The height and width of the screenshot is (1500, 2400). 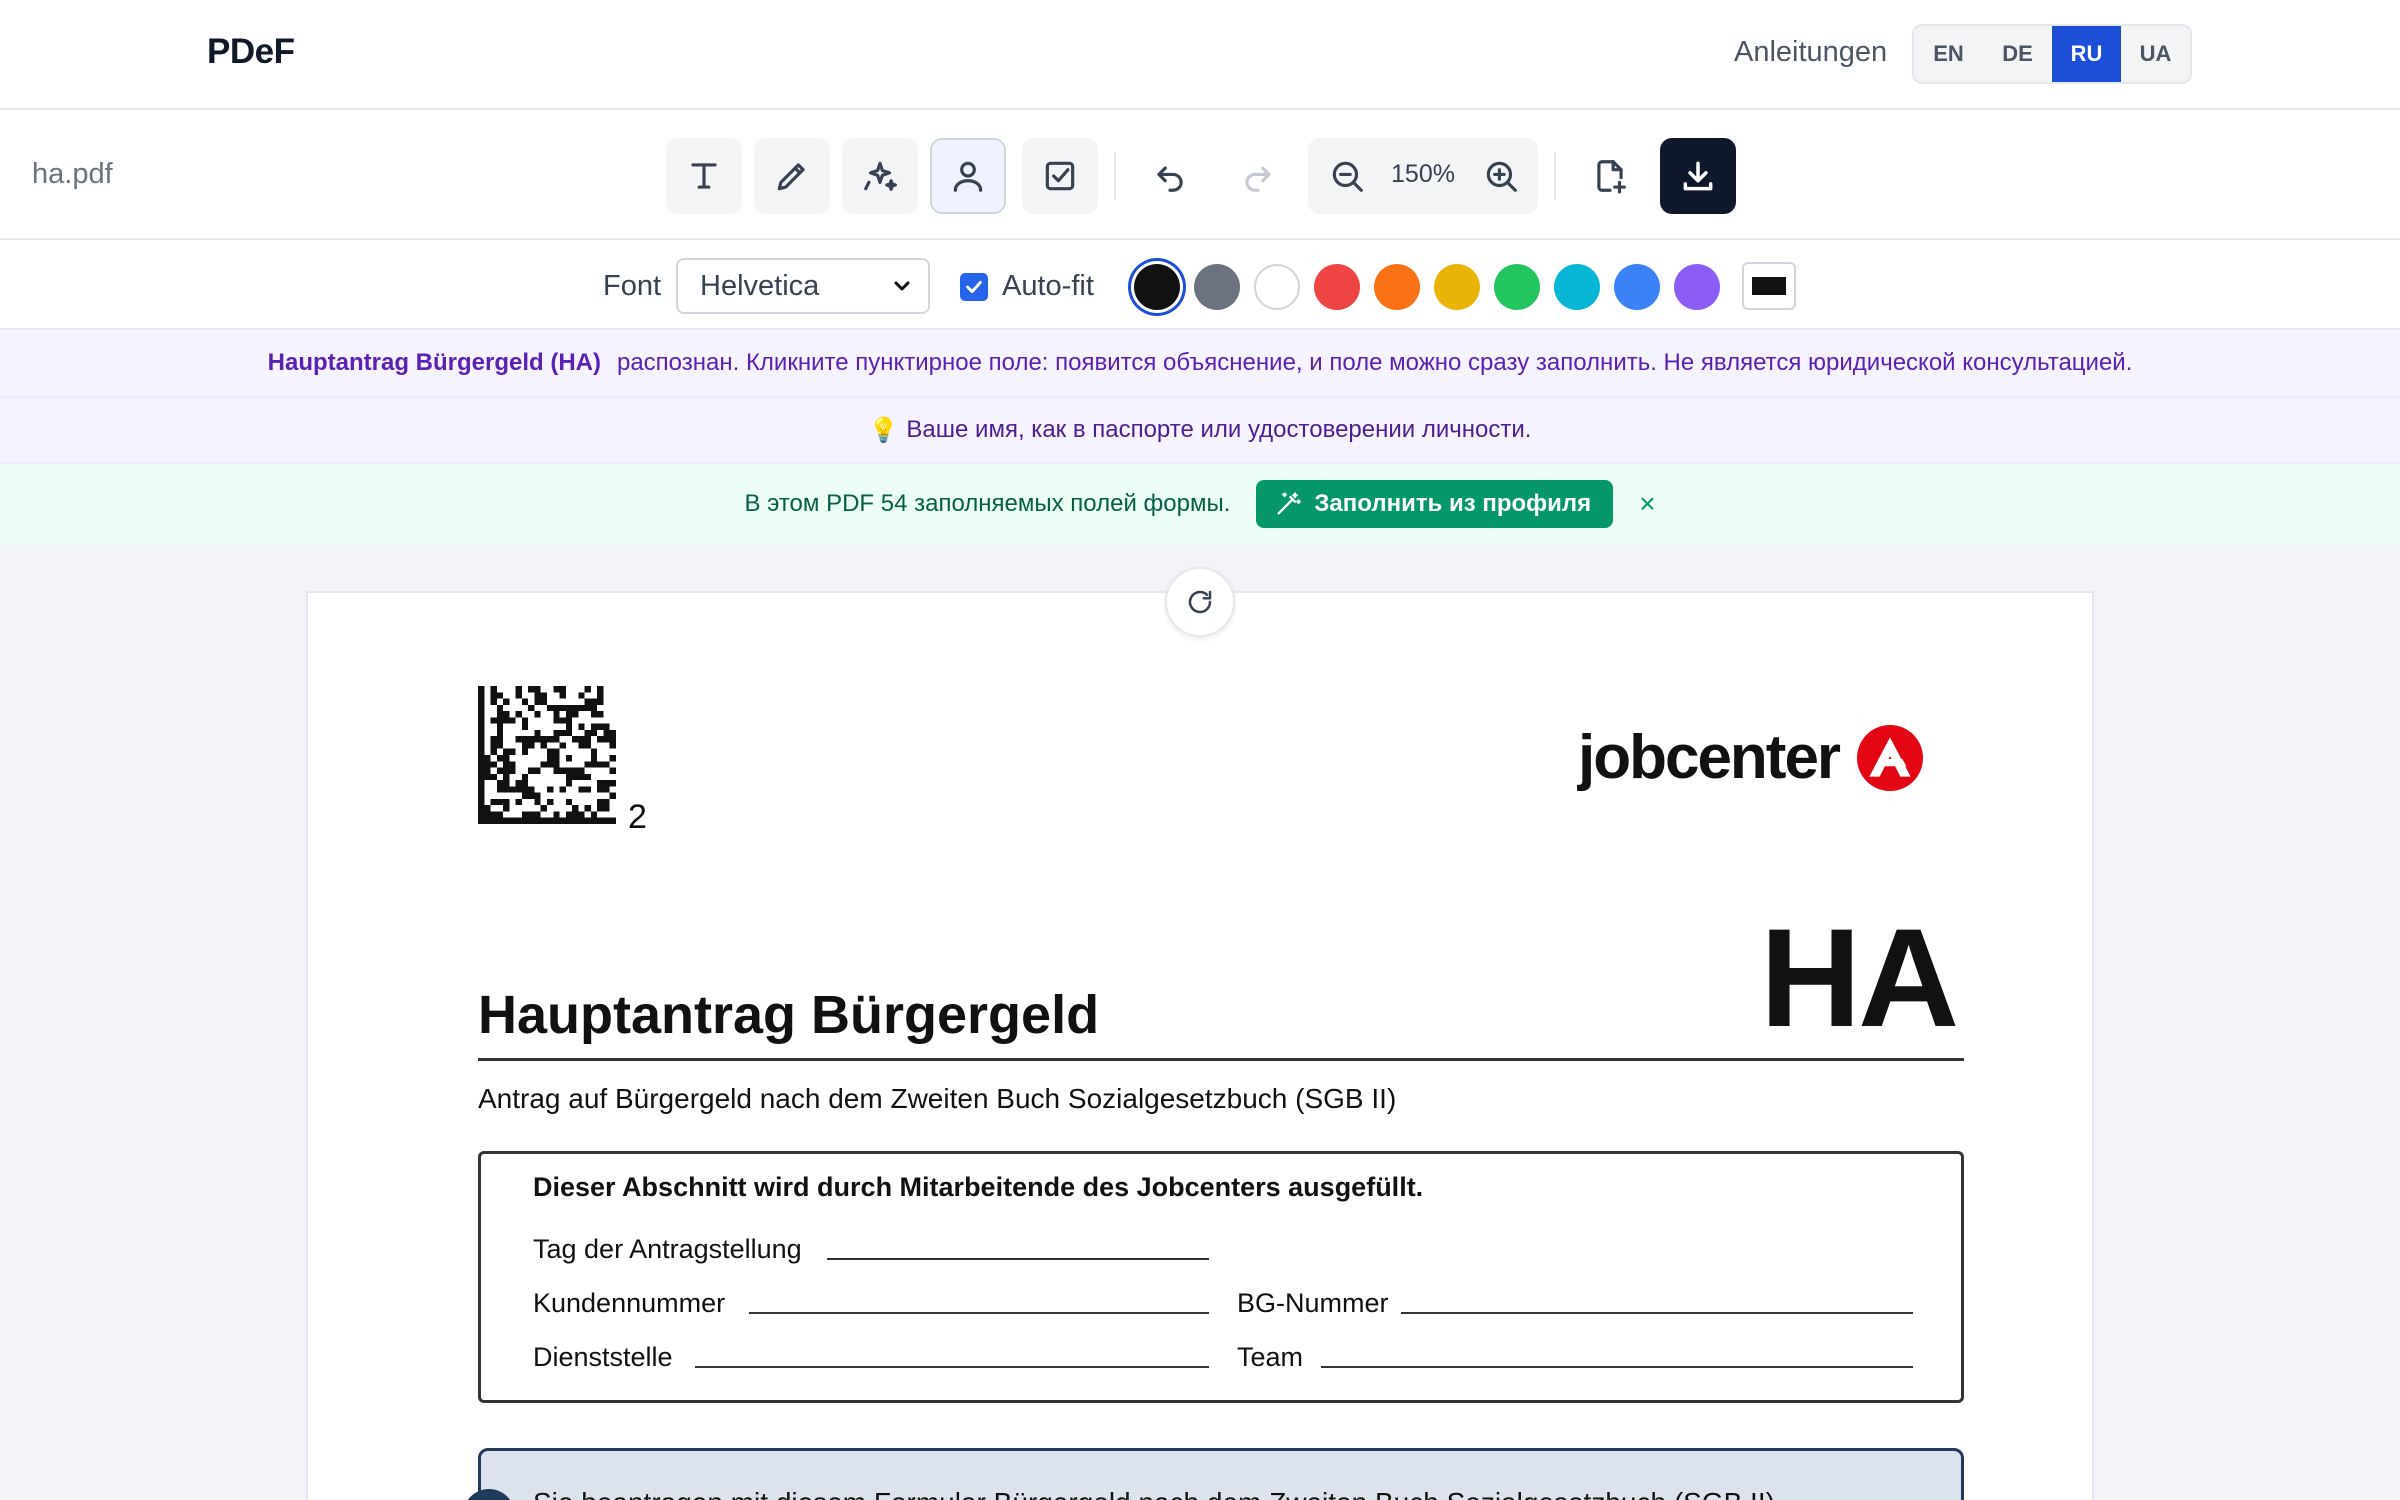 What do you see at coordinates (1221, 1059) in the screenshot?
I see `title-rule` at bounding box center [1221, 1059].